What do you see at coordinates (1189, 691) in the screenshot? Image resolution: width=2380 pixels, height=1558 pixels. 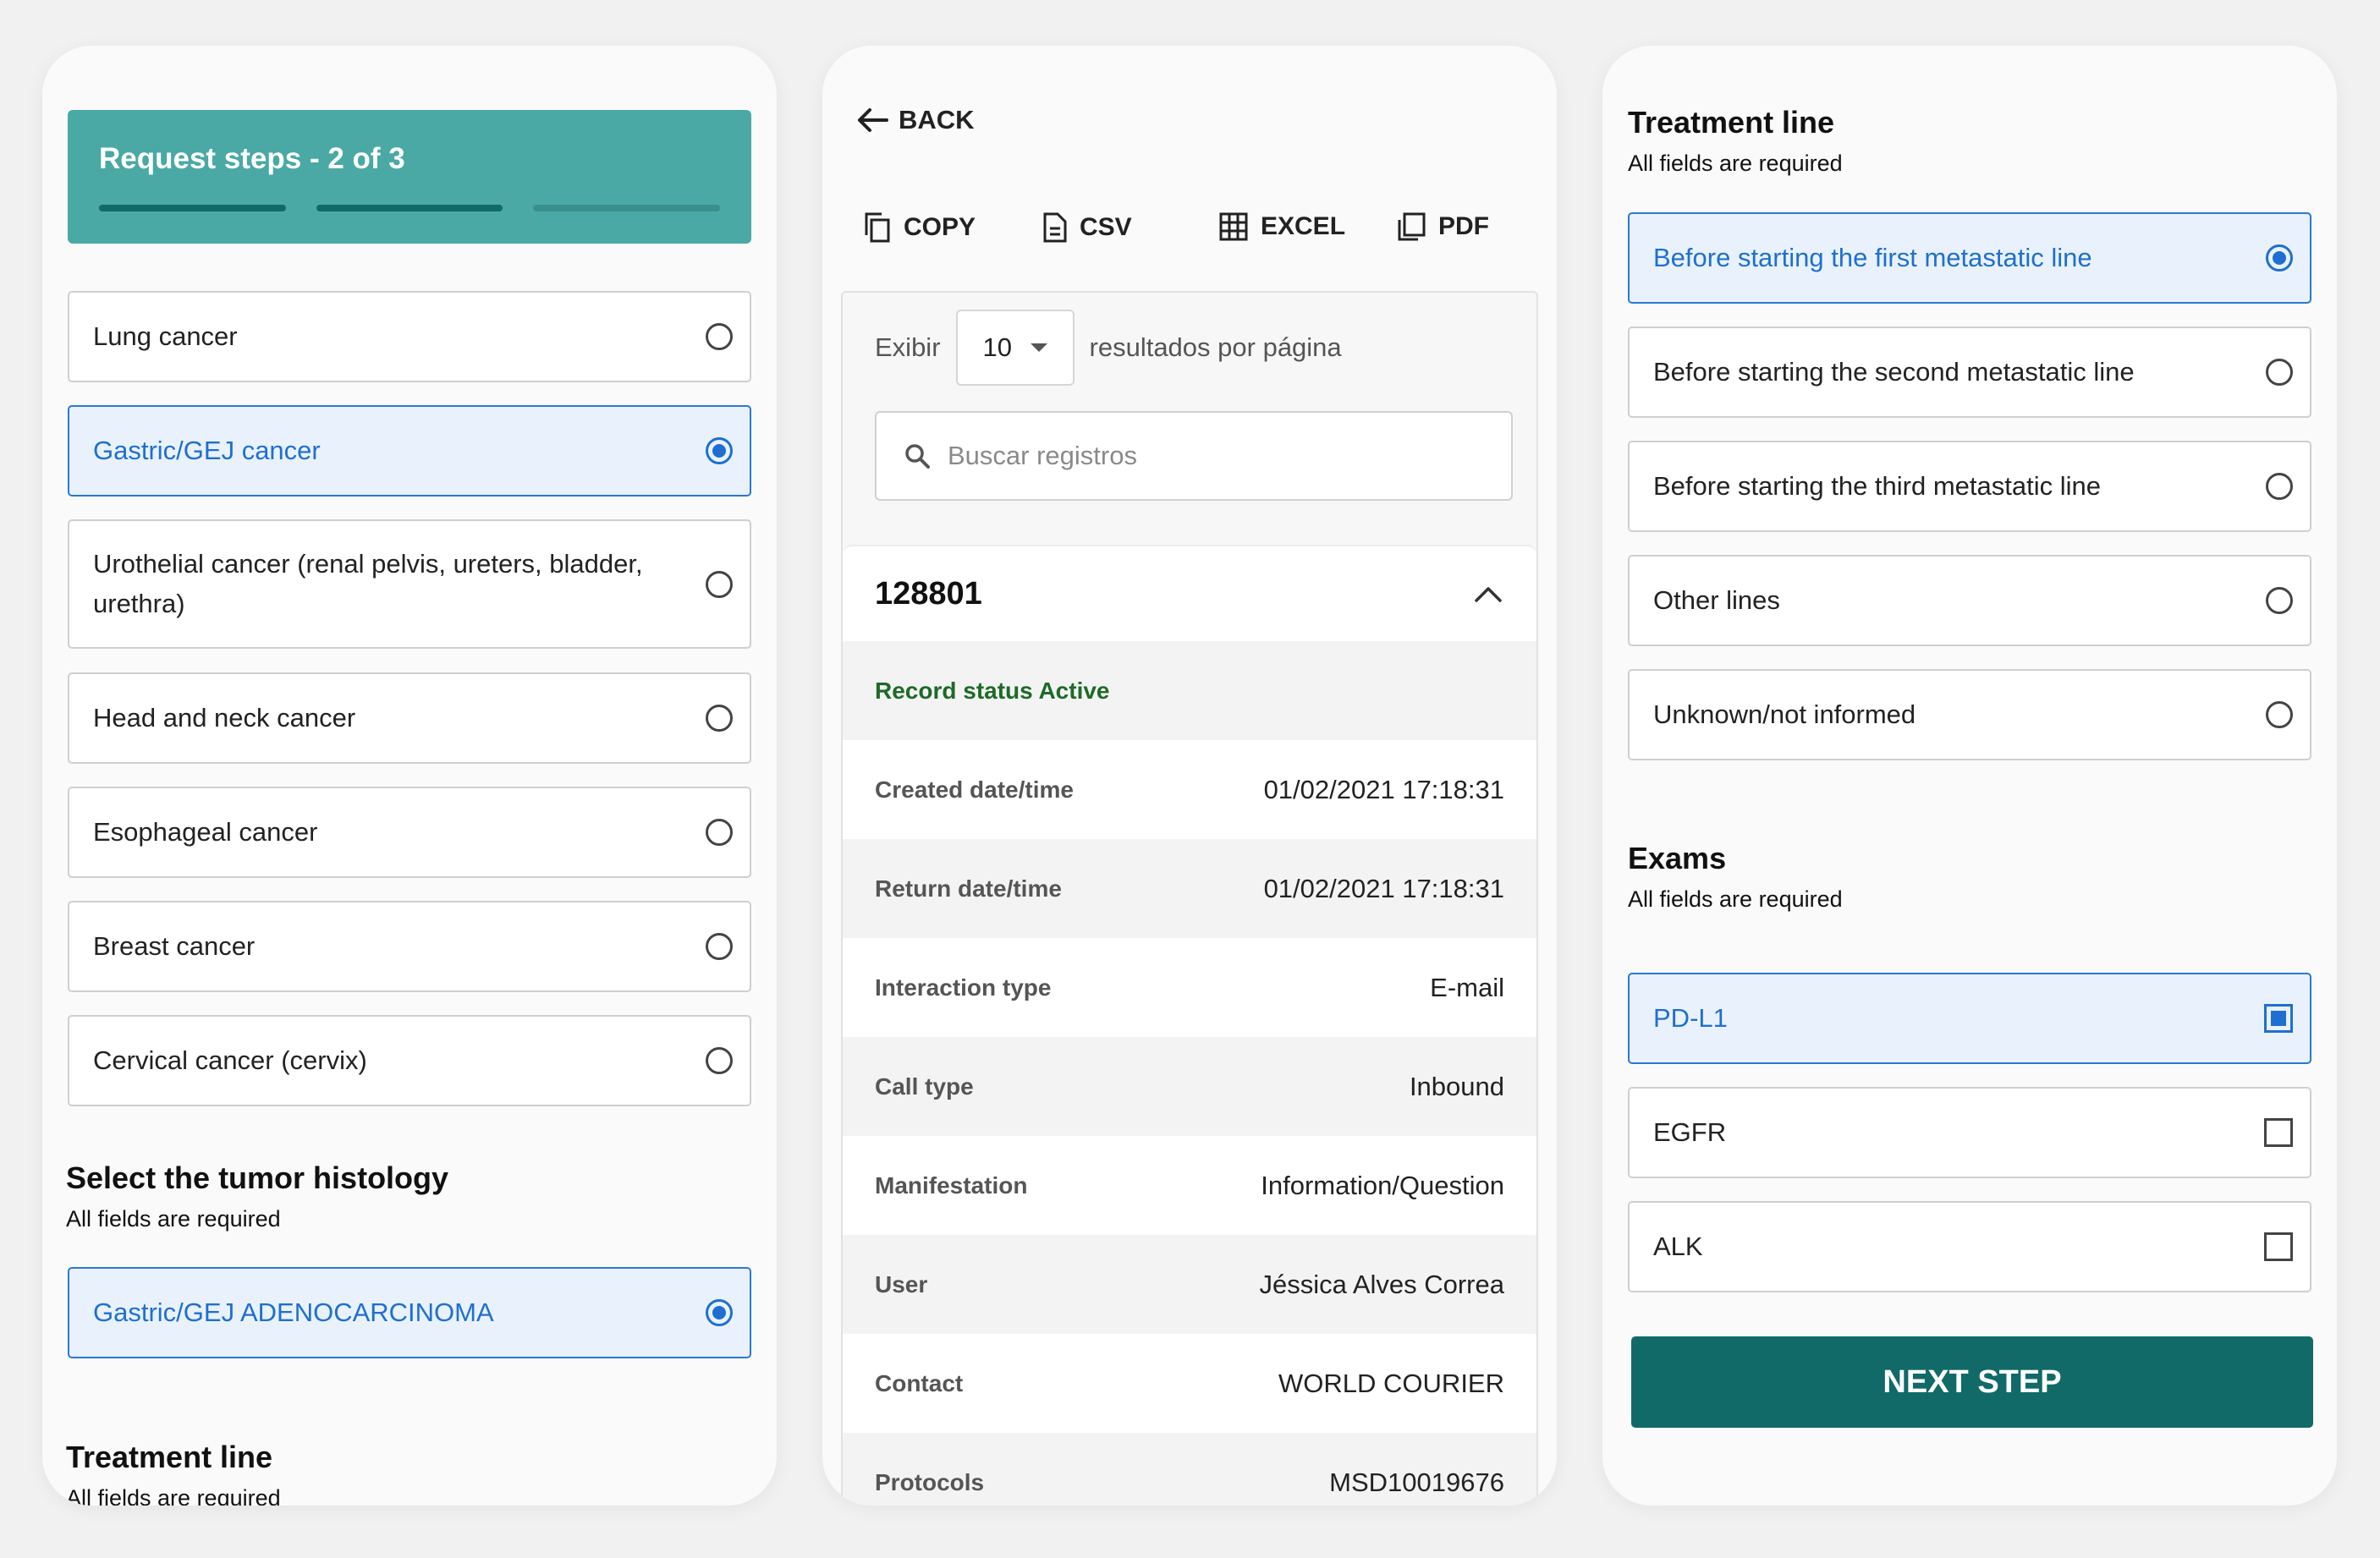 I see `record-status: Record status Active` at bounding box center [1189, 691].